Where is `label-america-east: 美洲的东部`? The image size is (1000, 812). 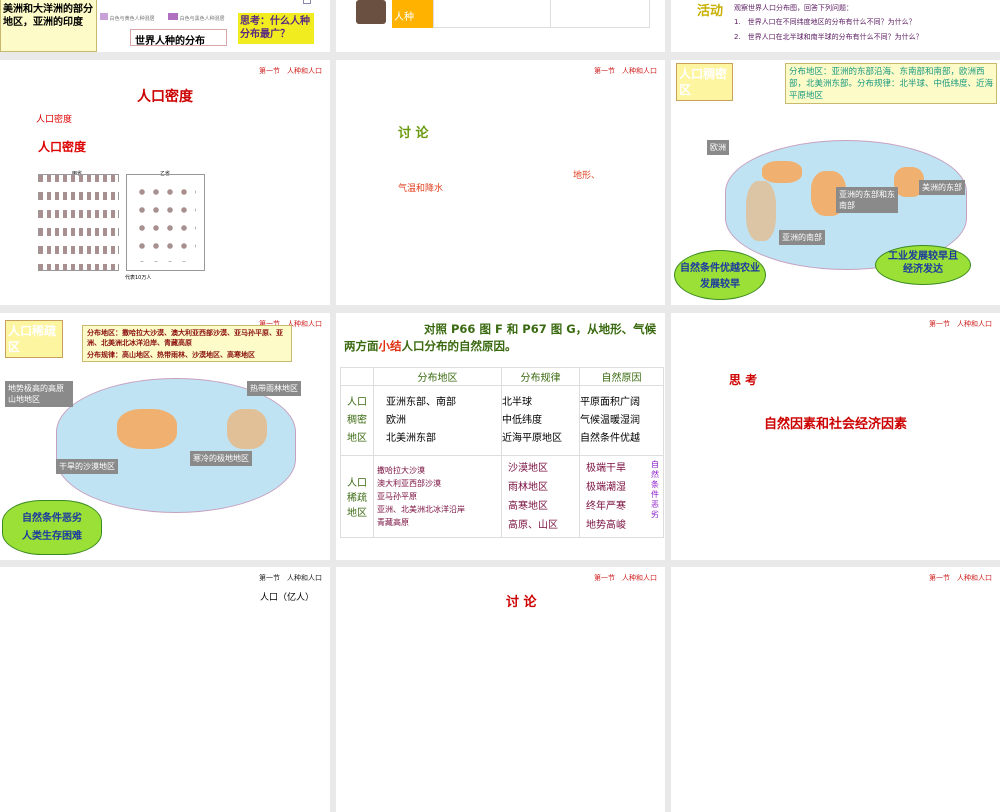 label-america-east: 美洲的东部 is located at coordinates (942, 187).